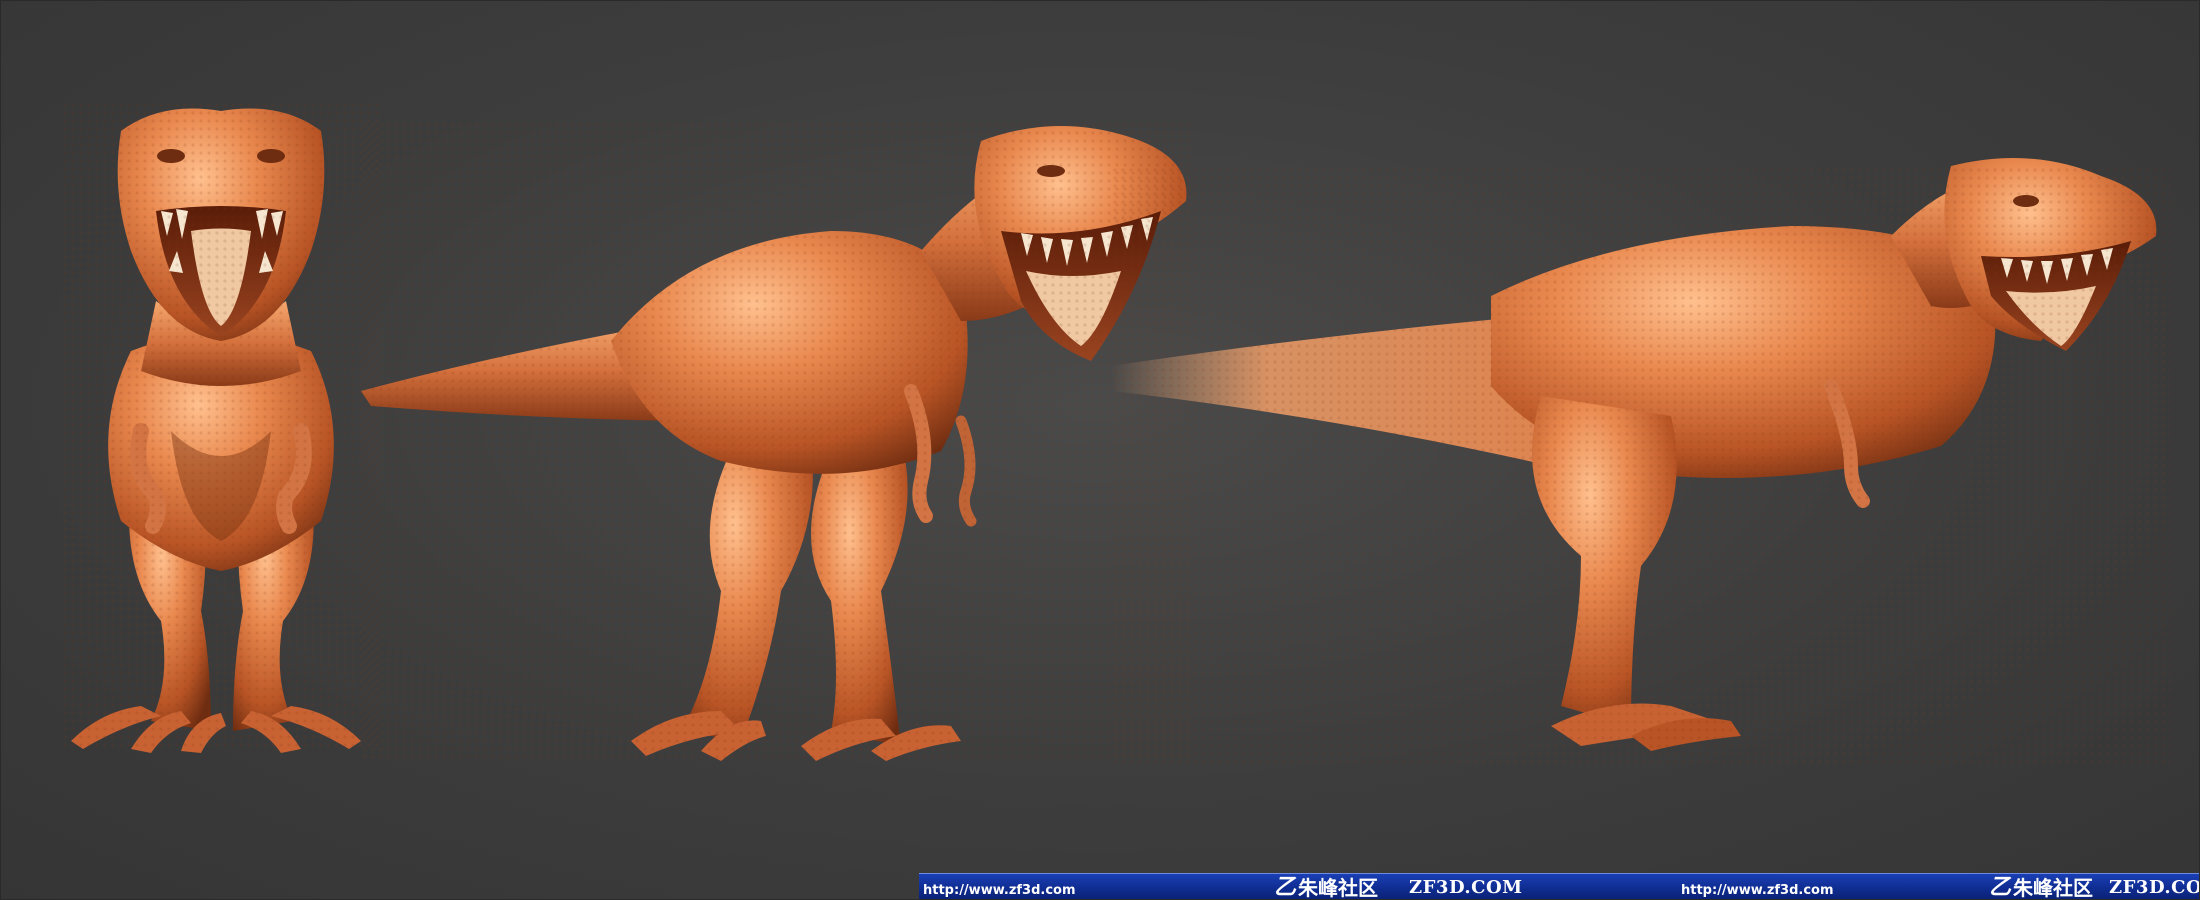 The image size is (2200, 900). Describe the element at coordinates (2053, 888) in the screenshot. I see `watermark-logo-text-right: 朱峰社区` at that location.